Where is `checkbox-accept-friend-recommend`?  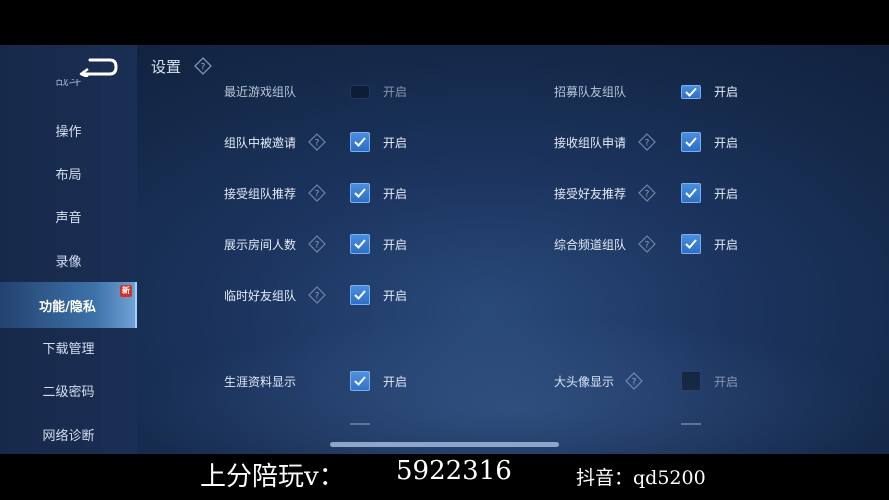
checkbox-accept-friend-recommend is located at coordinates (691, 193).